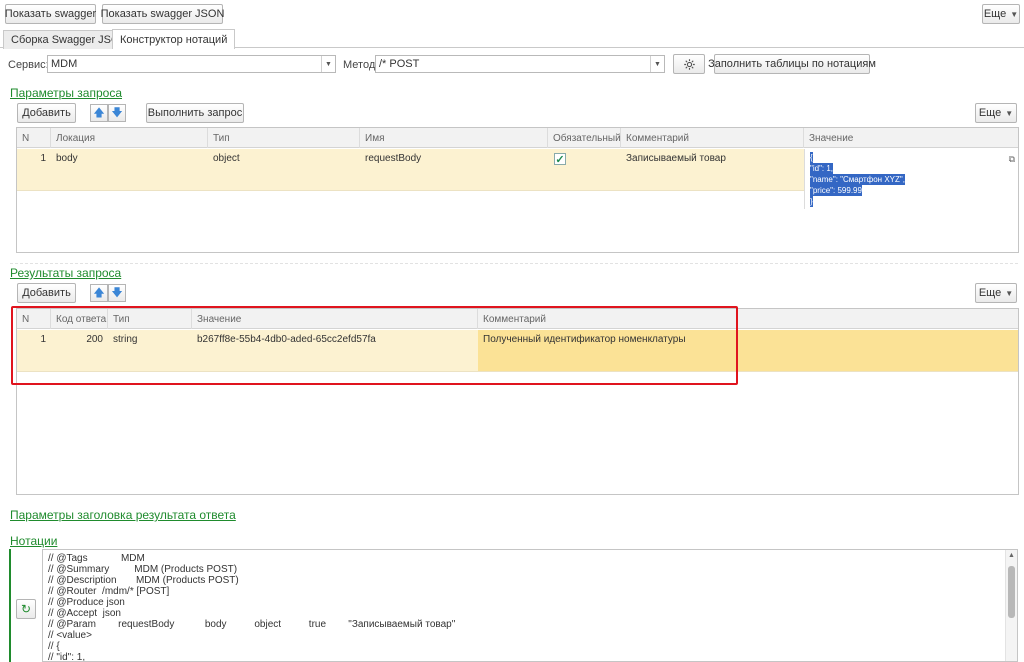 This screenshot has width=1024, height=662. I want to click on vertical-scrollbar: ▲, so click(1011, 605).